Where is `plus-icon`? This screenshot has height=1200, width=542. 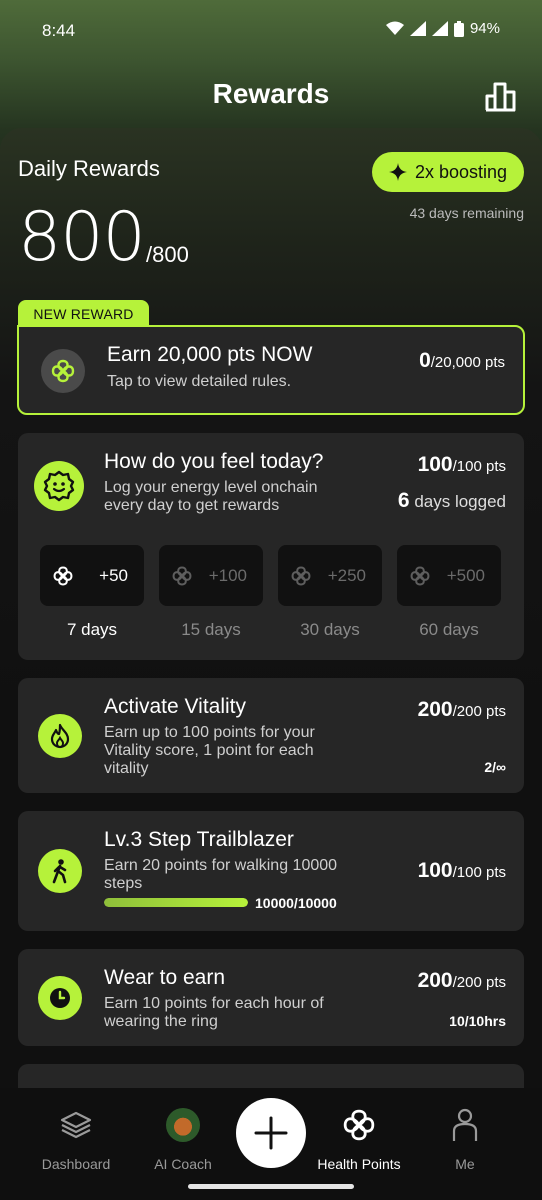
plus-icon is located at coordinates (271, 1133).